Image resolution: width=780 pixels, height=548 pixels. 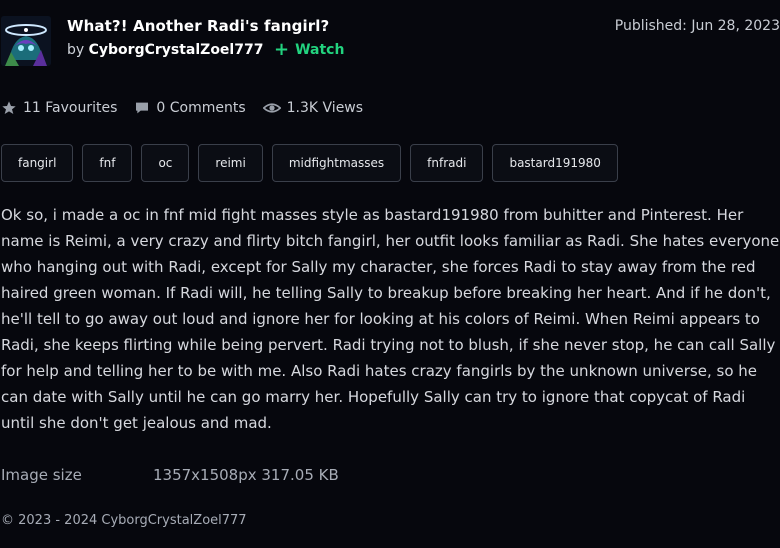 I want to click on comment-icon, so click(x=142, y=108).